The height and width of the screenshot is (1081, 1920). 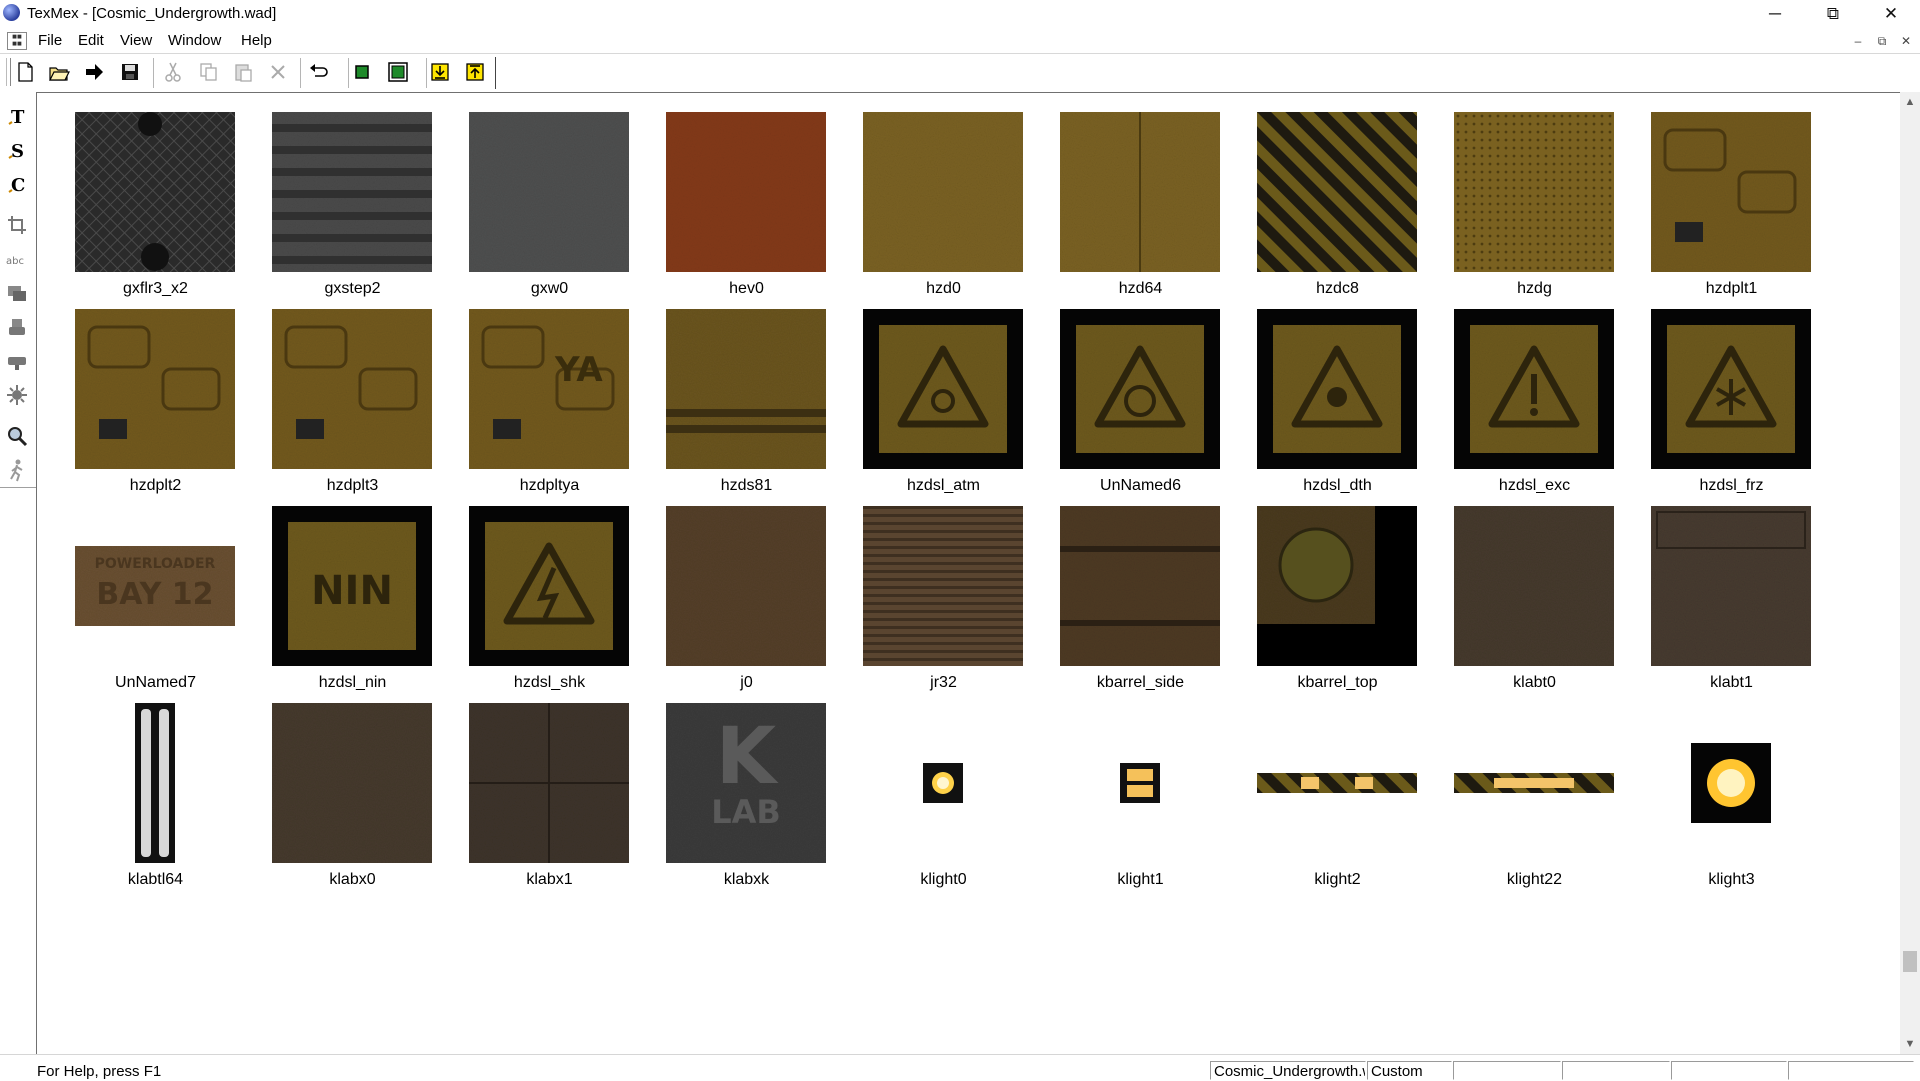 I want to click on new-file-icon, so click(x=25, y=72).